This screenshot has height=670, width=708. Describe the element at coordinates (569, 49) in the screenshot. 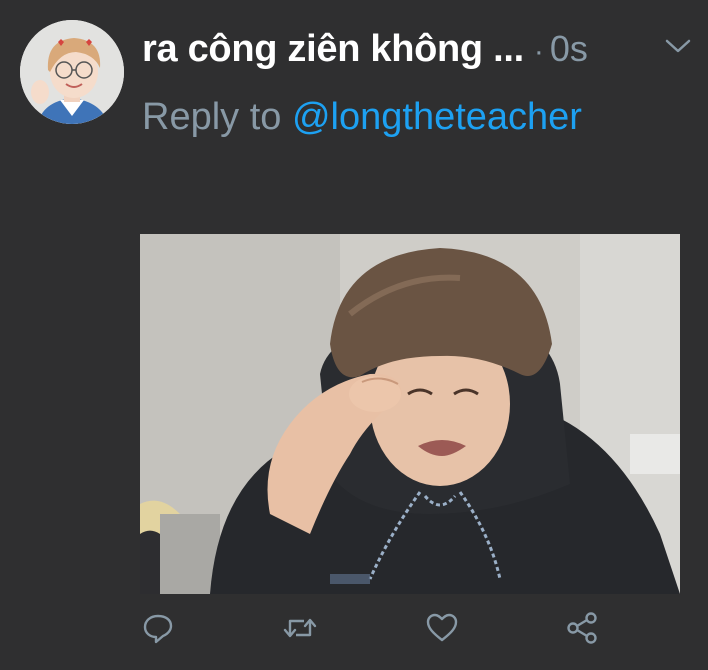

I see `timestamp: 0s` at that location.